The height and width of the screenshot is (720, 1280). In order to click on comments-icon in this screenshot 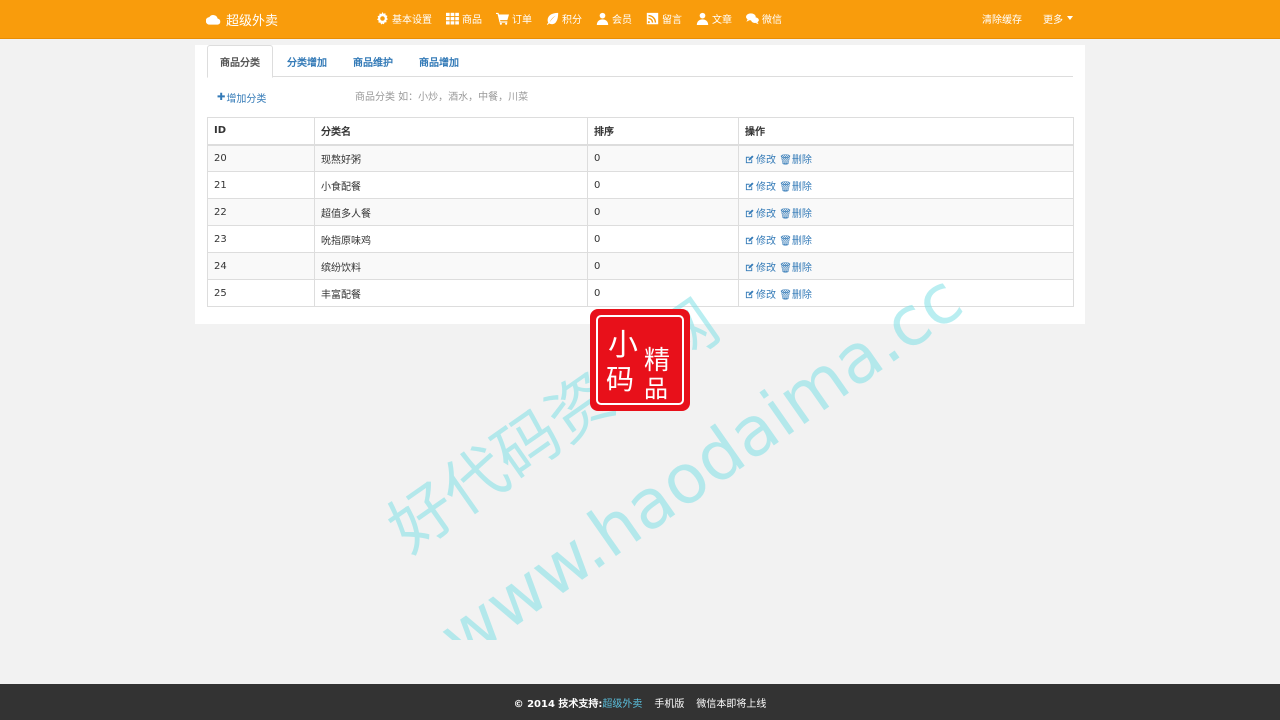, I will do `click(752, 18)`.